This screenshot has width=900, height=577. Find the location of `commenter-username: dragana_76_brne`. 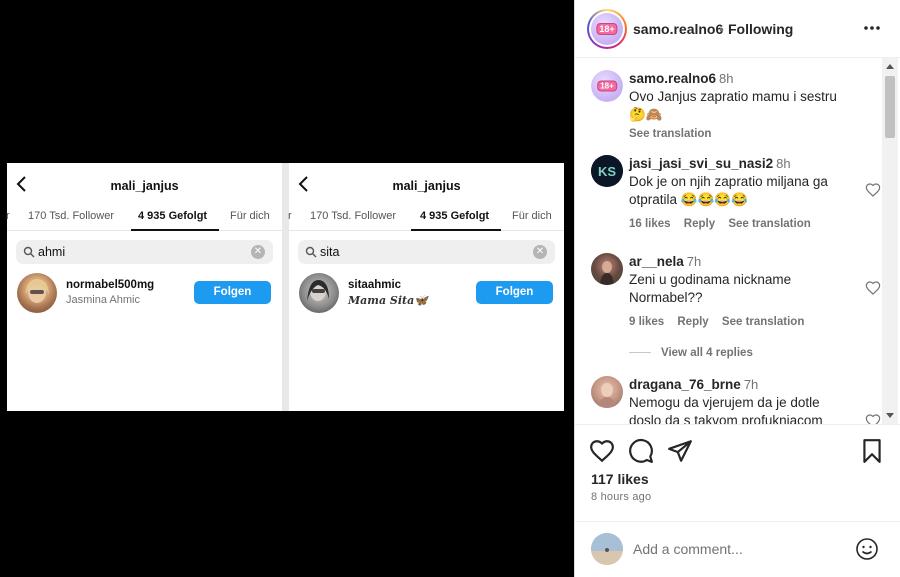

commenter-username: dragana_76_brne is located at coordinates (685, 384).